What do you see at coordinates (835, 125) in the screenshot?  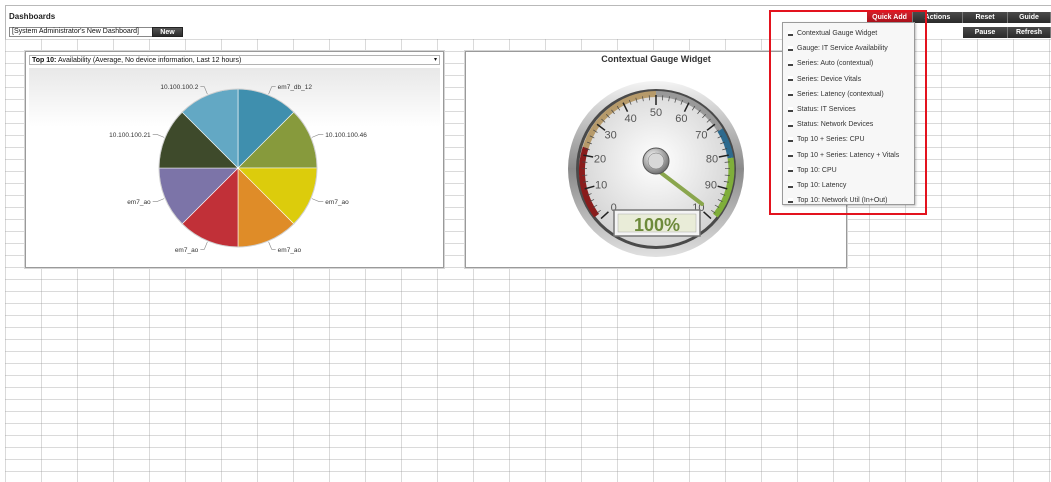 I see `menu-item-label: Status: Network Devices` at bounding box center [835, 125].